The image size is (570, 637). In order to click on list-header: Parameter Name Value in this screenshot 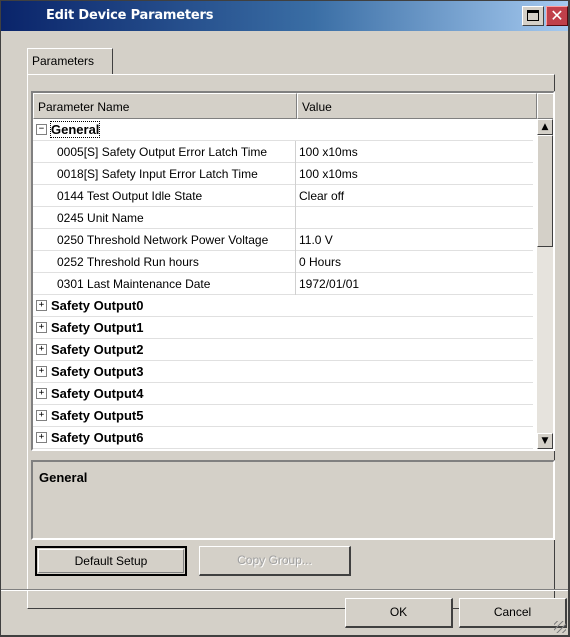, I will do `click(293, 106)`.